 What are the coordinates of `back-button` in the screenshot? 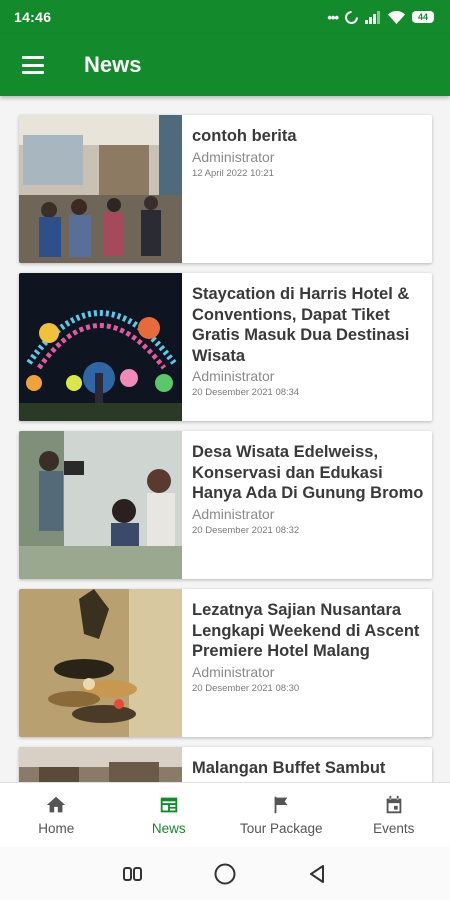 It's located at (317, 874).